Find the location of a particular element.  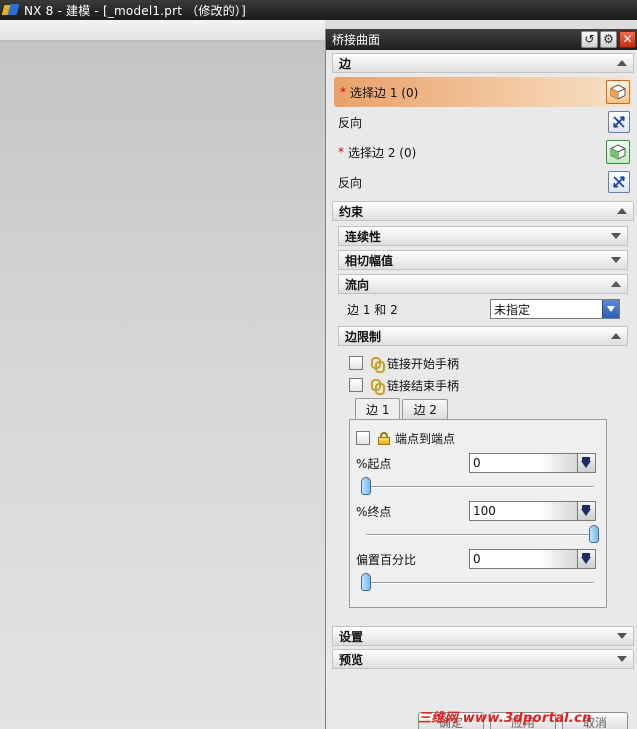

dialog-title: 桥接曲面 is located at coordinates (356, 40).